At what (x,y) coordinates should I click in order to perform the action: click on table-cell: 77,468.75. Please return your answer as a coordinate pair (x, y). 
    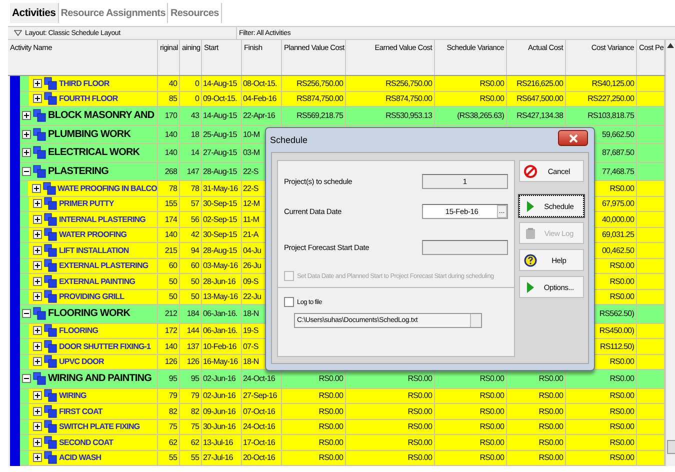
    Looking at the image, I should click on (618, 171).